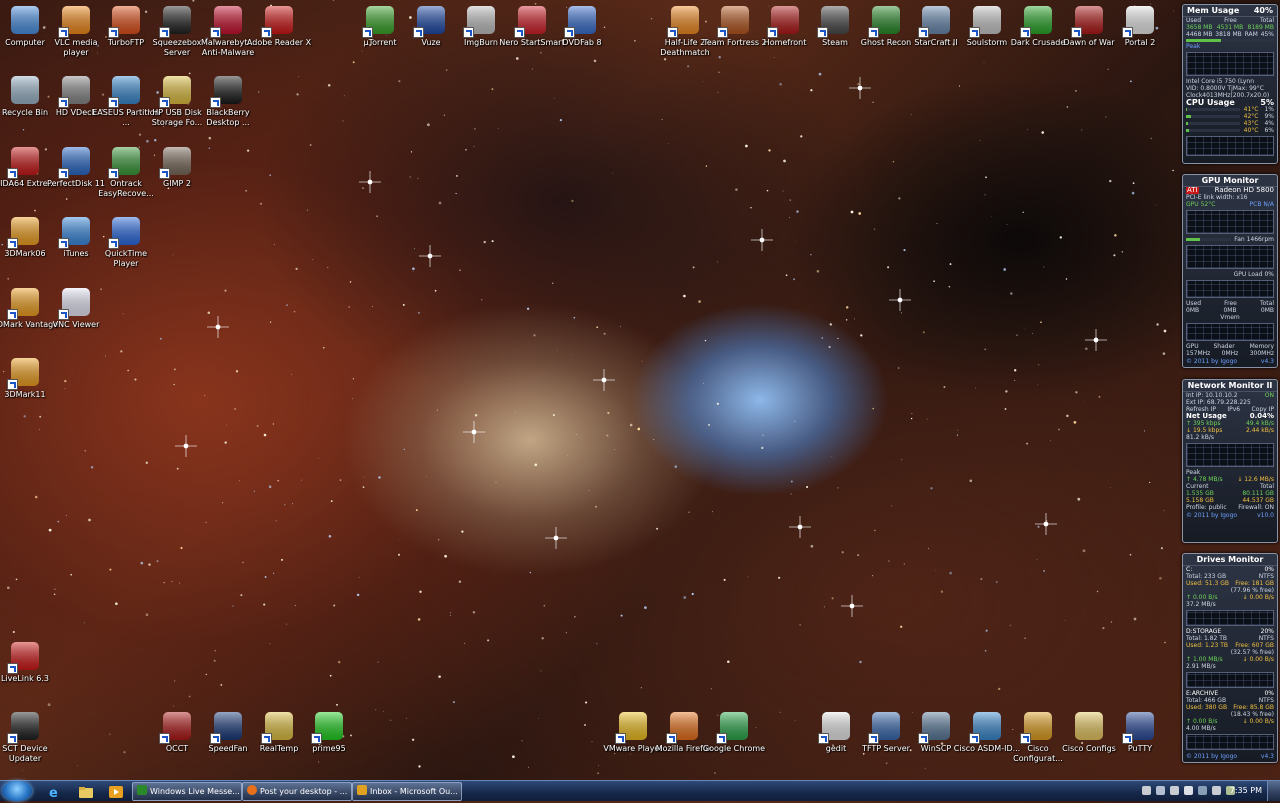 Image resolution: width=1280 pixels, height=803 pixels. What do you see at coordinates (1216, 790) in the screenshot?
I see `speaker-icon` at bounding box center [1216, 790].